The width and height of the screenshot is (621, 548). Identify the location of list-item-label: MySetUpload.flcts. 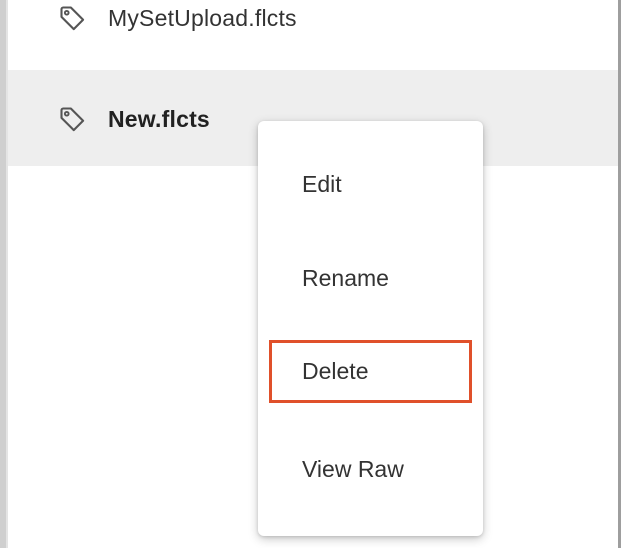
(202, 17).